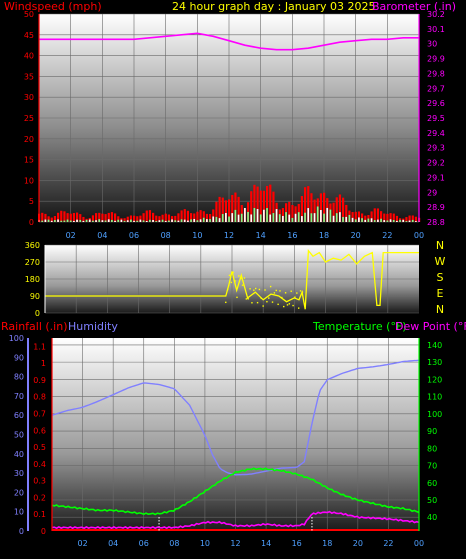  I want to click on barometer-tick-label: 29.9, so click(436, 59).